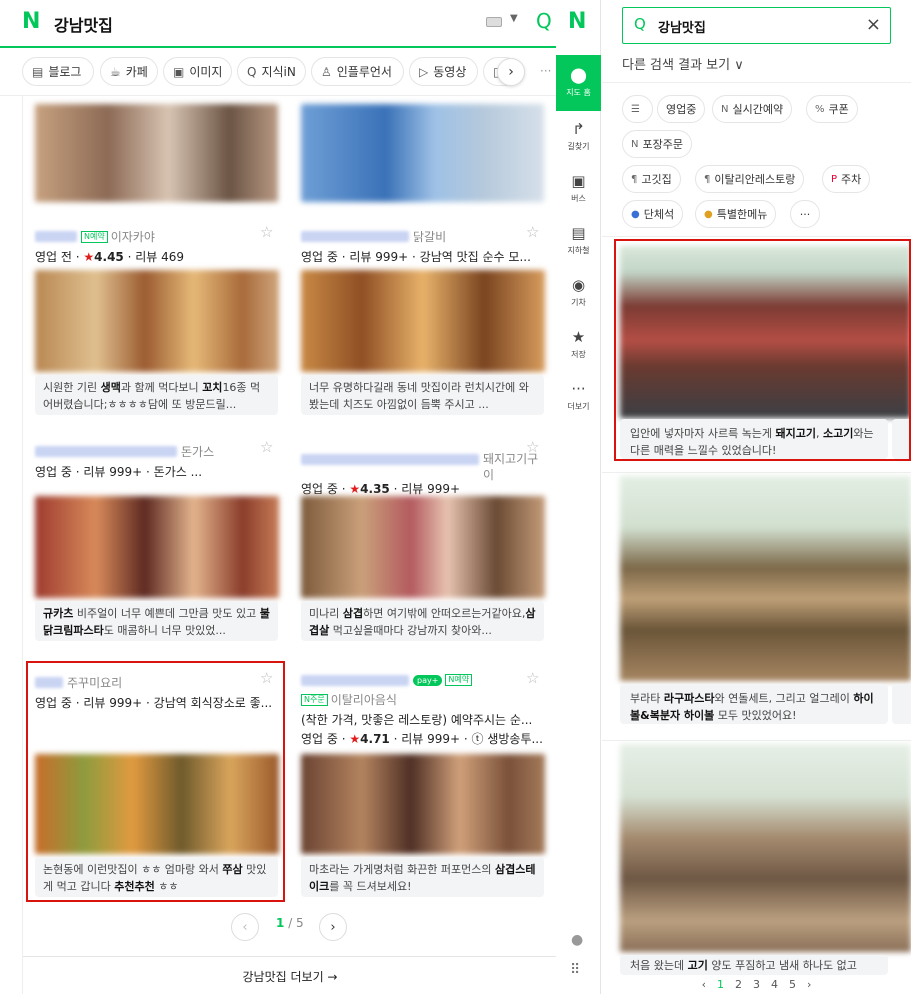 The height and width of the screenshot is (994, 911). Describe the element at coordinates (851, 179) in the screenshot. I see `chip-label: 주차` at that location.